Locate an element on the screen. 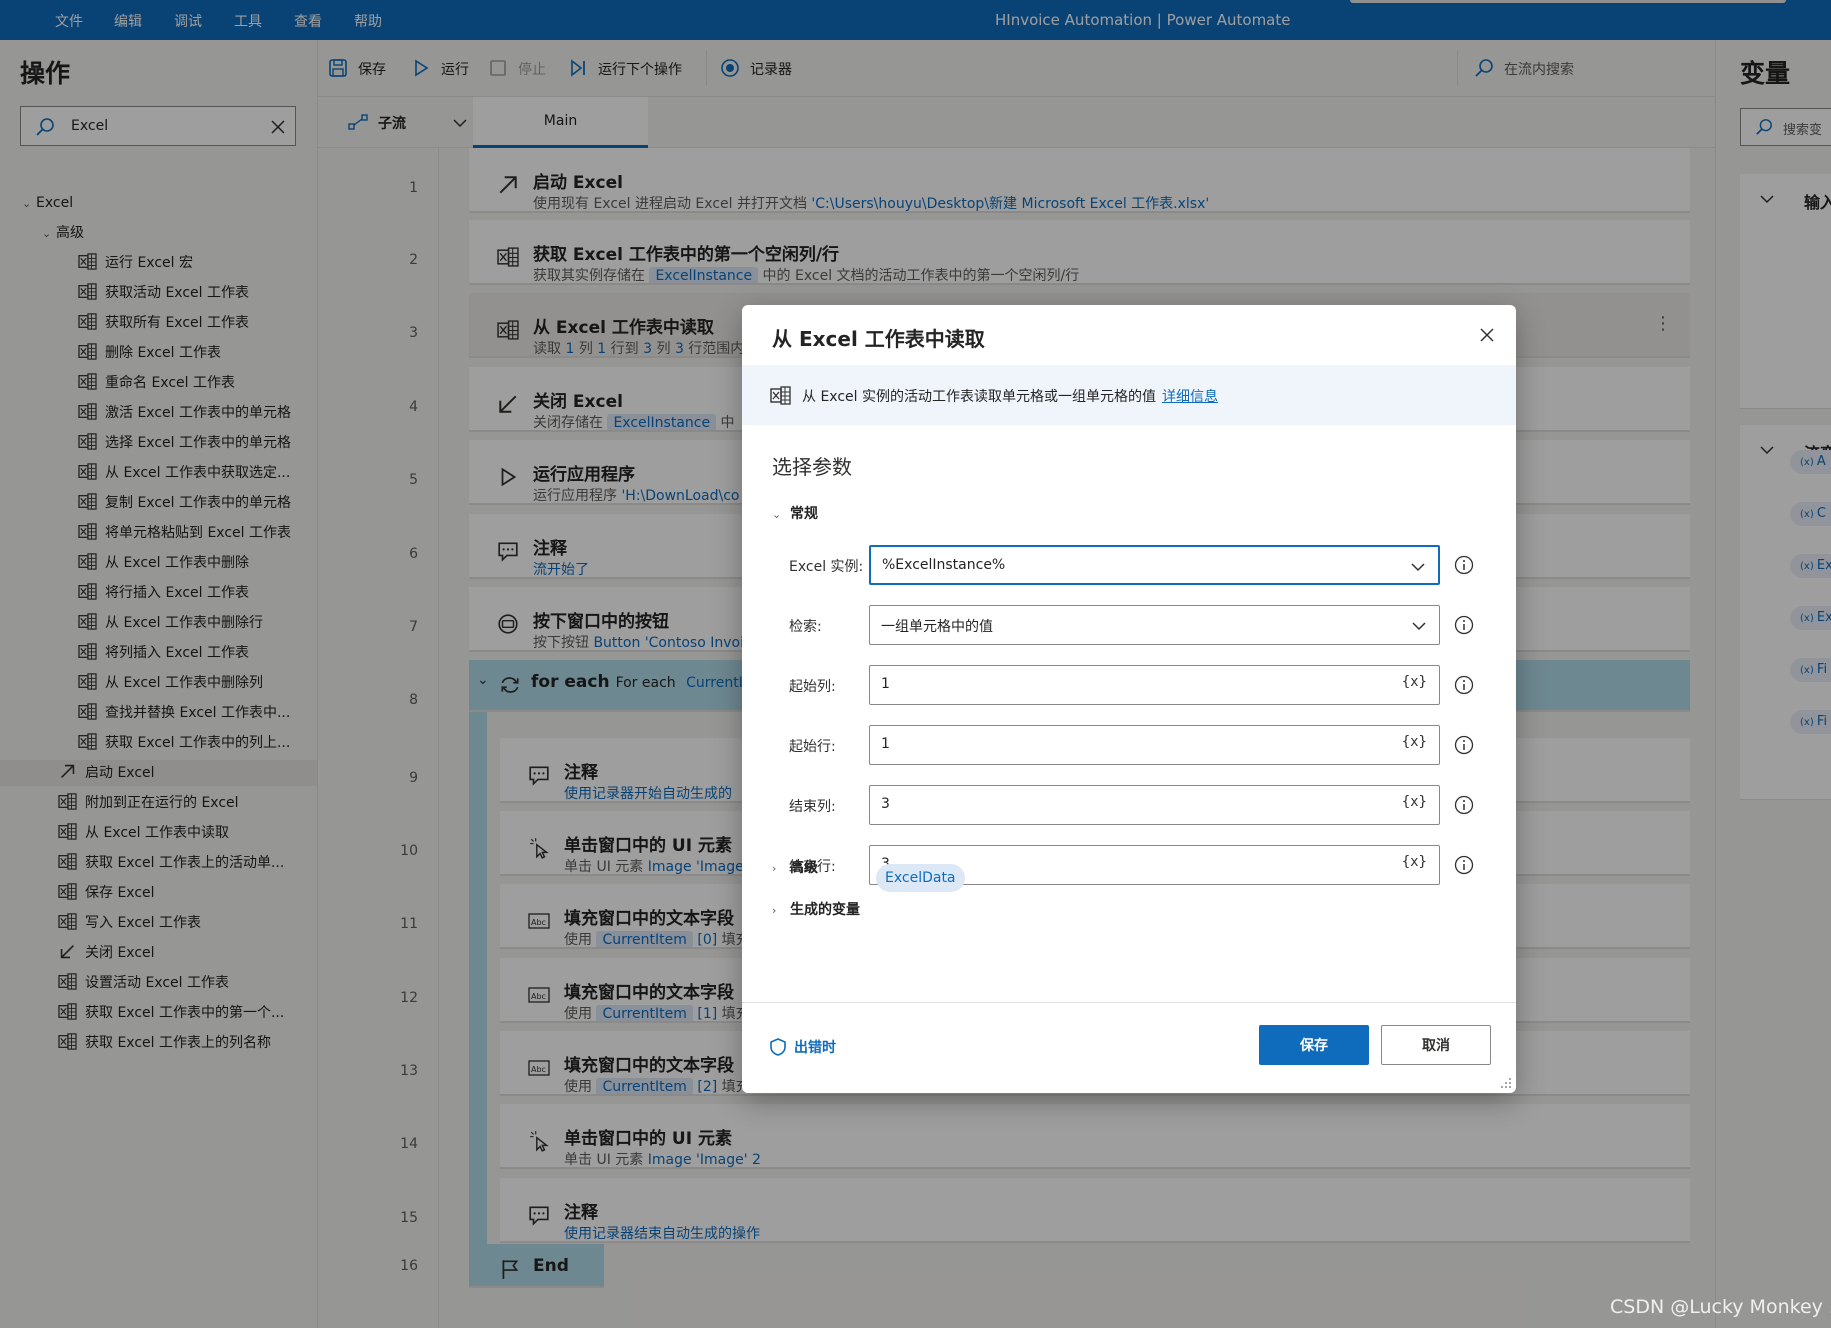  advanced-section-label: 高级 is located at coordinates (804, 868).